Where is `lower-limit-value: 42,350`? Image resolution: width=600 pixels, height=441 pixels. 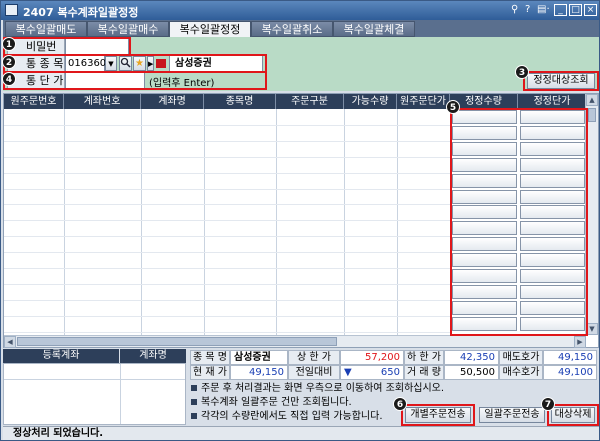
lower-limit-value: 42,350 is located at coordinates (471, 357).